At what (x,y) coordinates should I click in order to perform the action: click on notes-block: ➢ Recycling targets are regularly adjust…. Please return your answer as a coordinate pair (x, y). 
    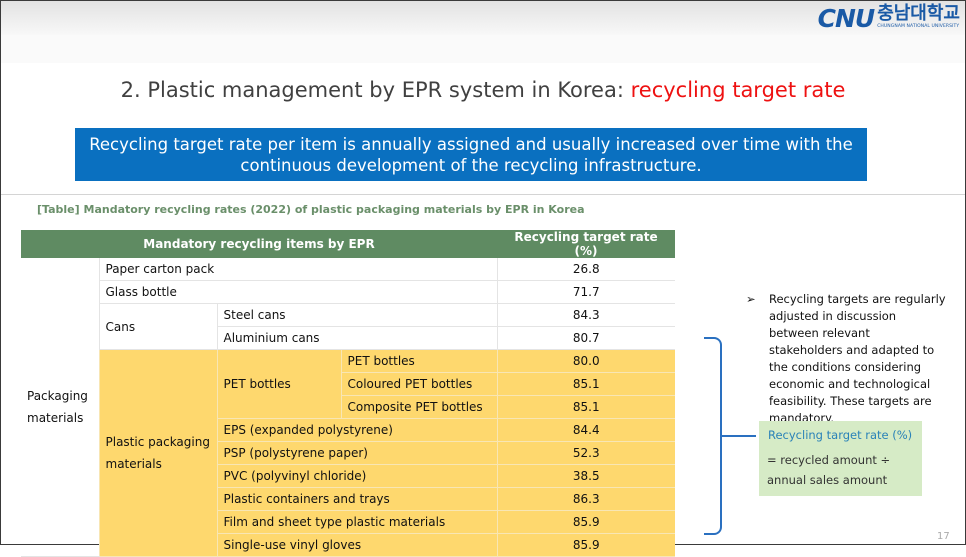
    Looking at the image, I should click on (846, 359).